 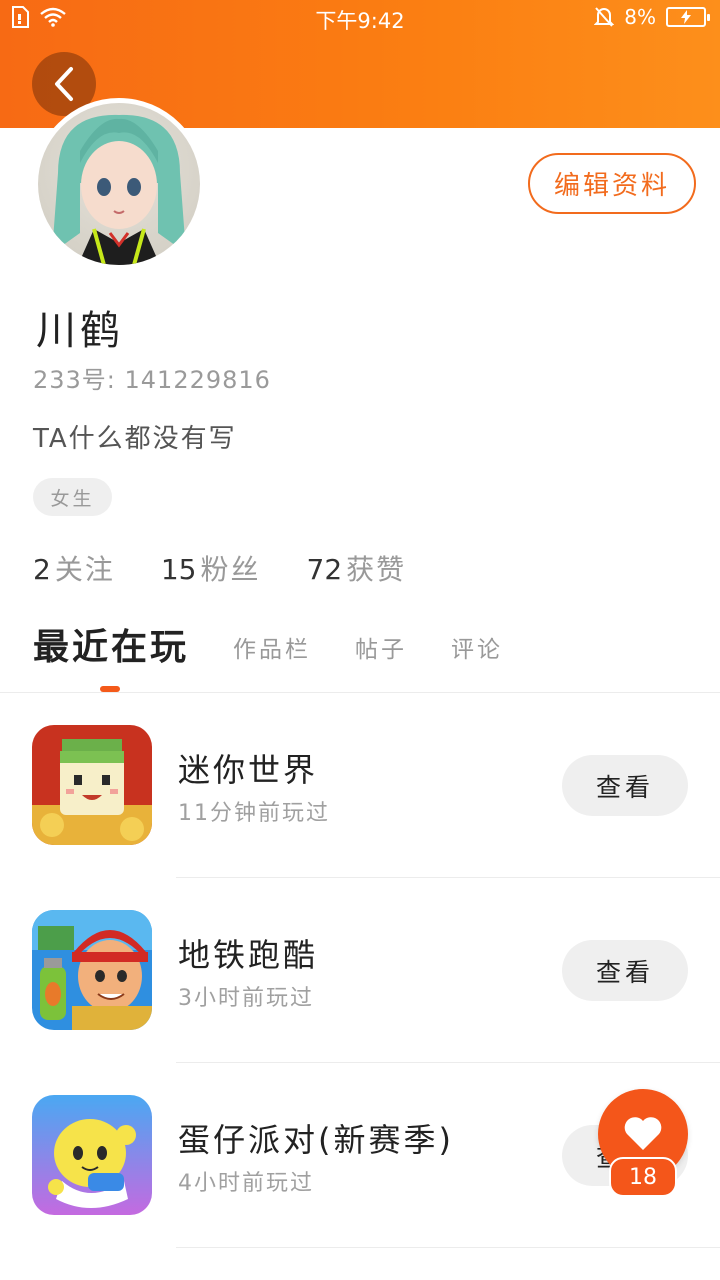 What do you see at coordinates (360, 18) in the screenshot?
I see `status-bar: 下午9:42 8%` at bounding box center [360, 18].